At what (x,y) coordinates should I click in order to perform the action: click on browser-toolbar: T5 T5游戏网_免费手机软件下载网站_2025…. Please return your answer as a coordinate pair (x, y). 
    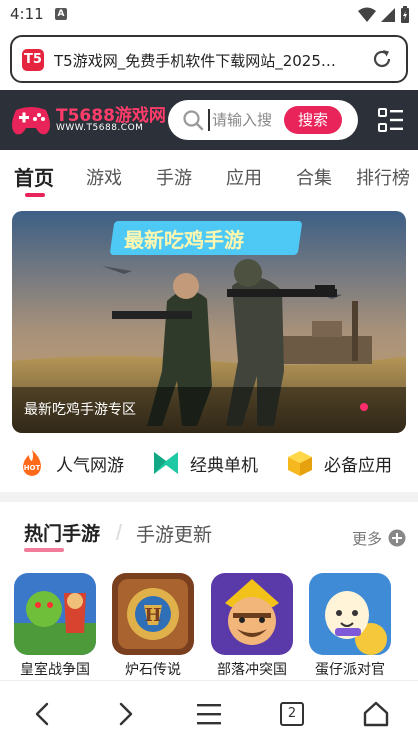
    Looking at the image, I should click on (209, 59).